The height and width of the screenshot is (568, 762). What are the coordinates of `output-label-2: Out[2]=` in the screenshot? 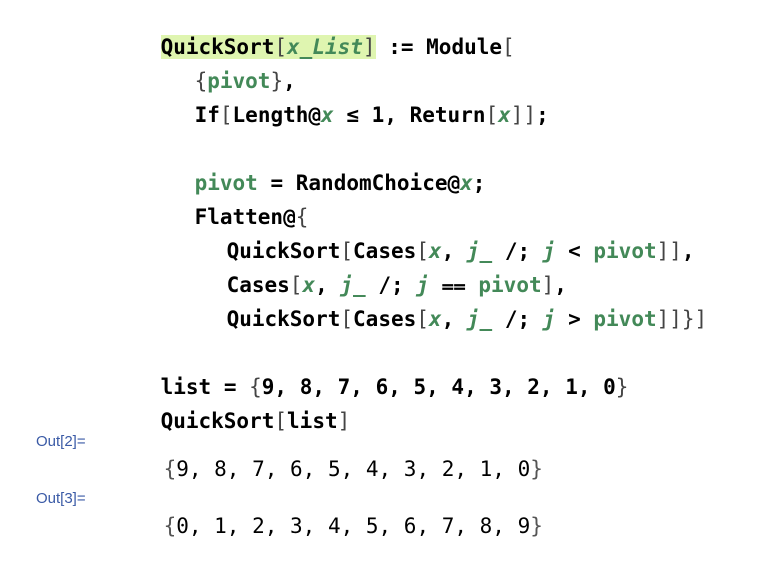 It's located at (61, 441).